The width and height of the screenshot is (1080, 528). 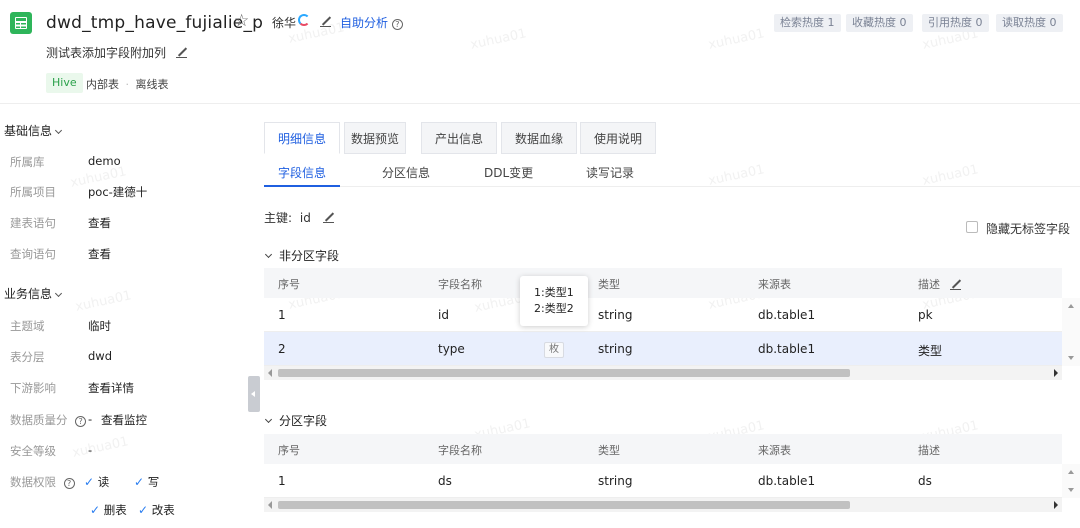 I want to click on table-row: 1 id string db.table1 pk, so click(x=663, y=315).